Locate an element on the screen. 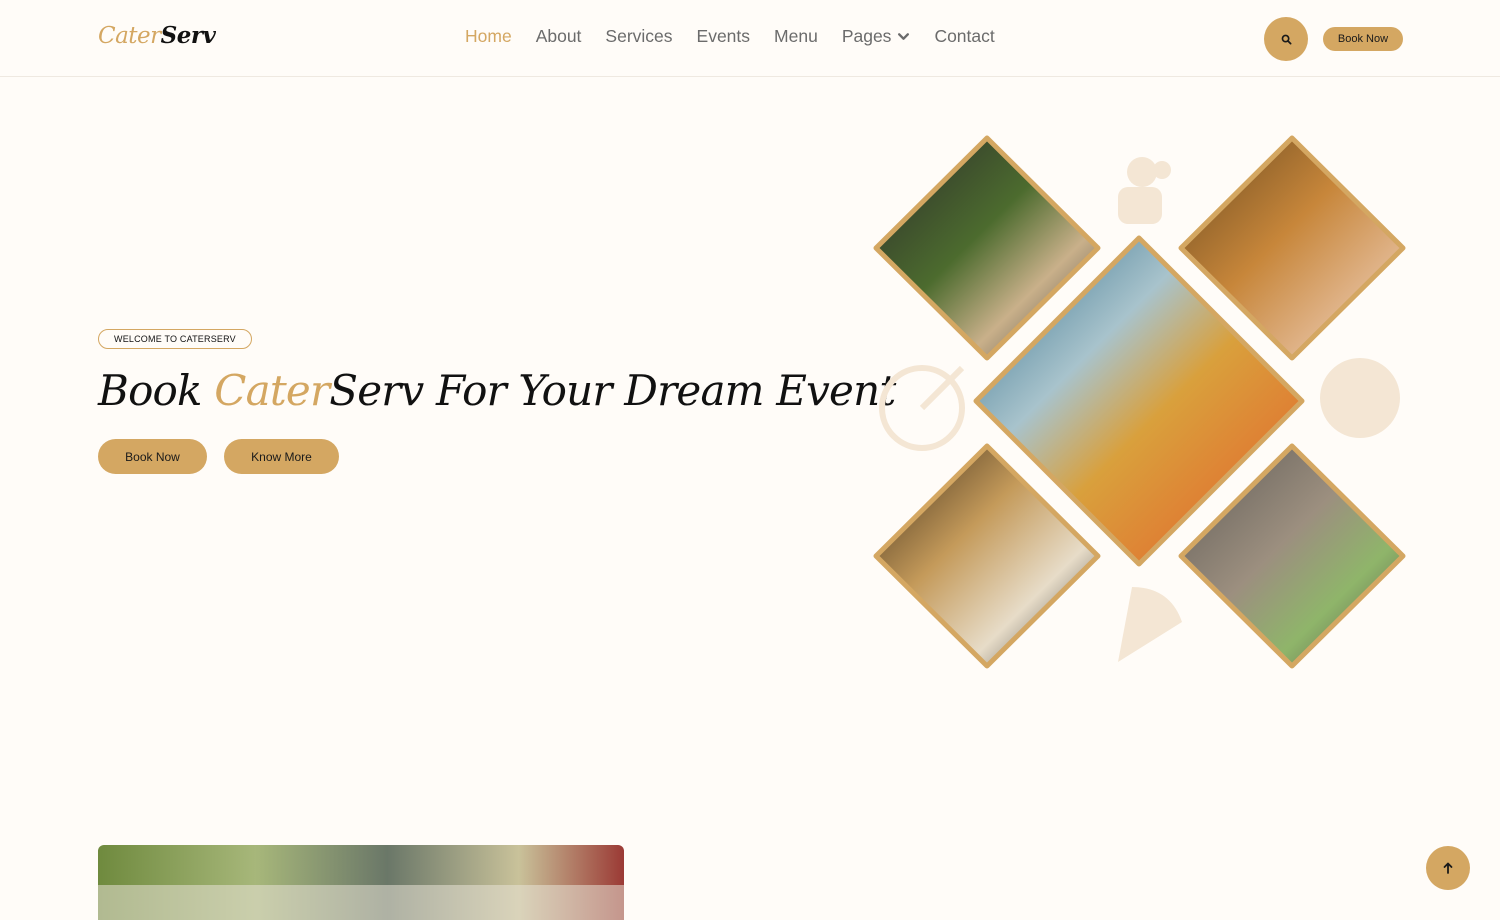  nav-events: Events is located at coordinates (724, 36).